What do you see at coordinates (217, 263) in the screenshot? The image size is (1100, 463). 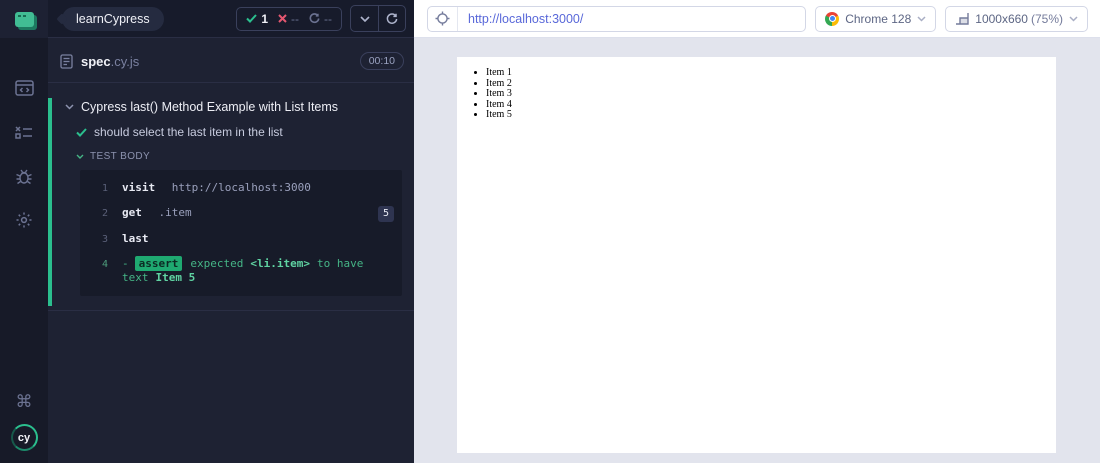 I see `assert-message-part: expected` at bounding box center [217, 263].